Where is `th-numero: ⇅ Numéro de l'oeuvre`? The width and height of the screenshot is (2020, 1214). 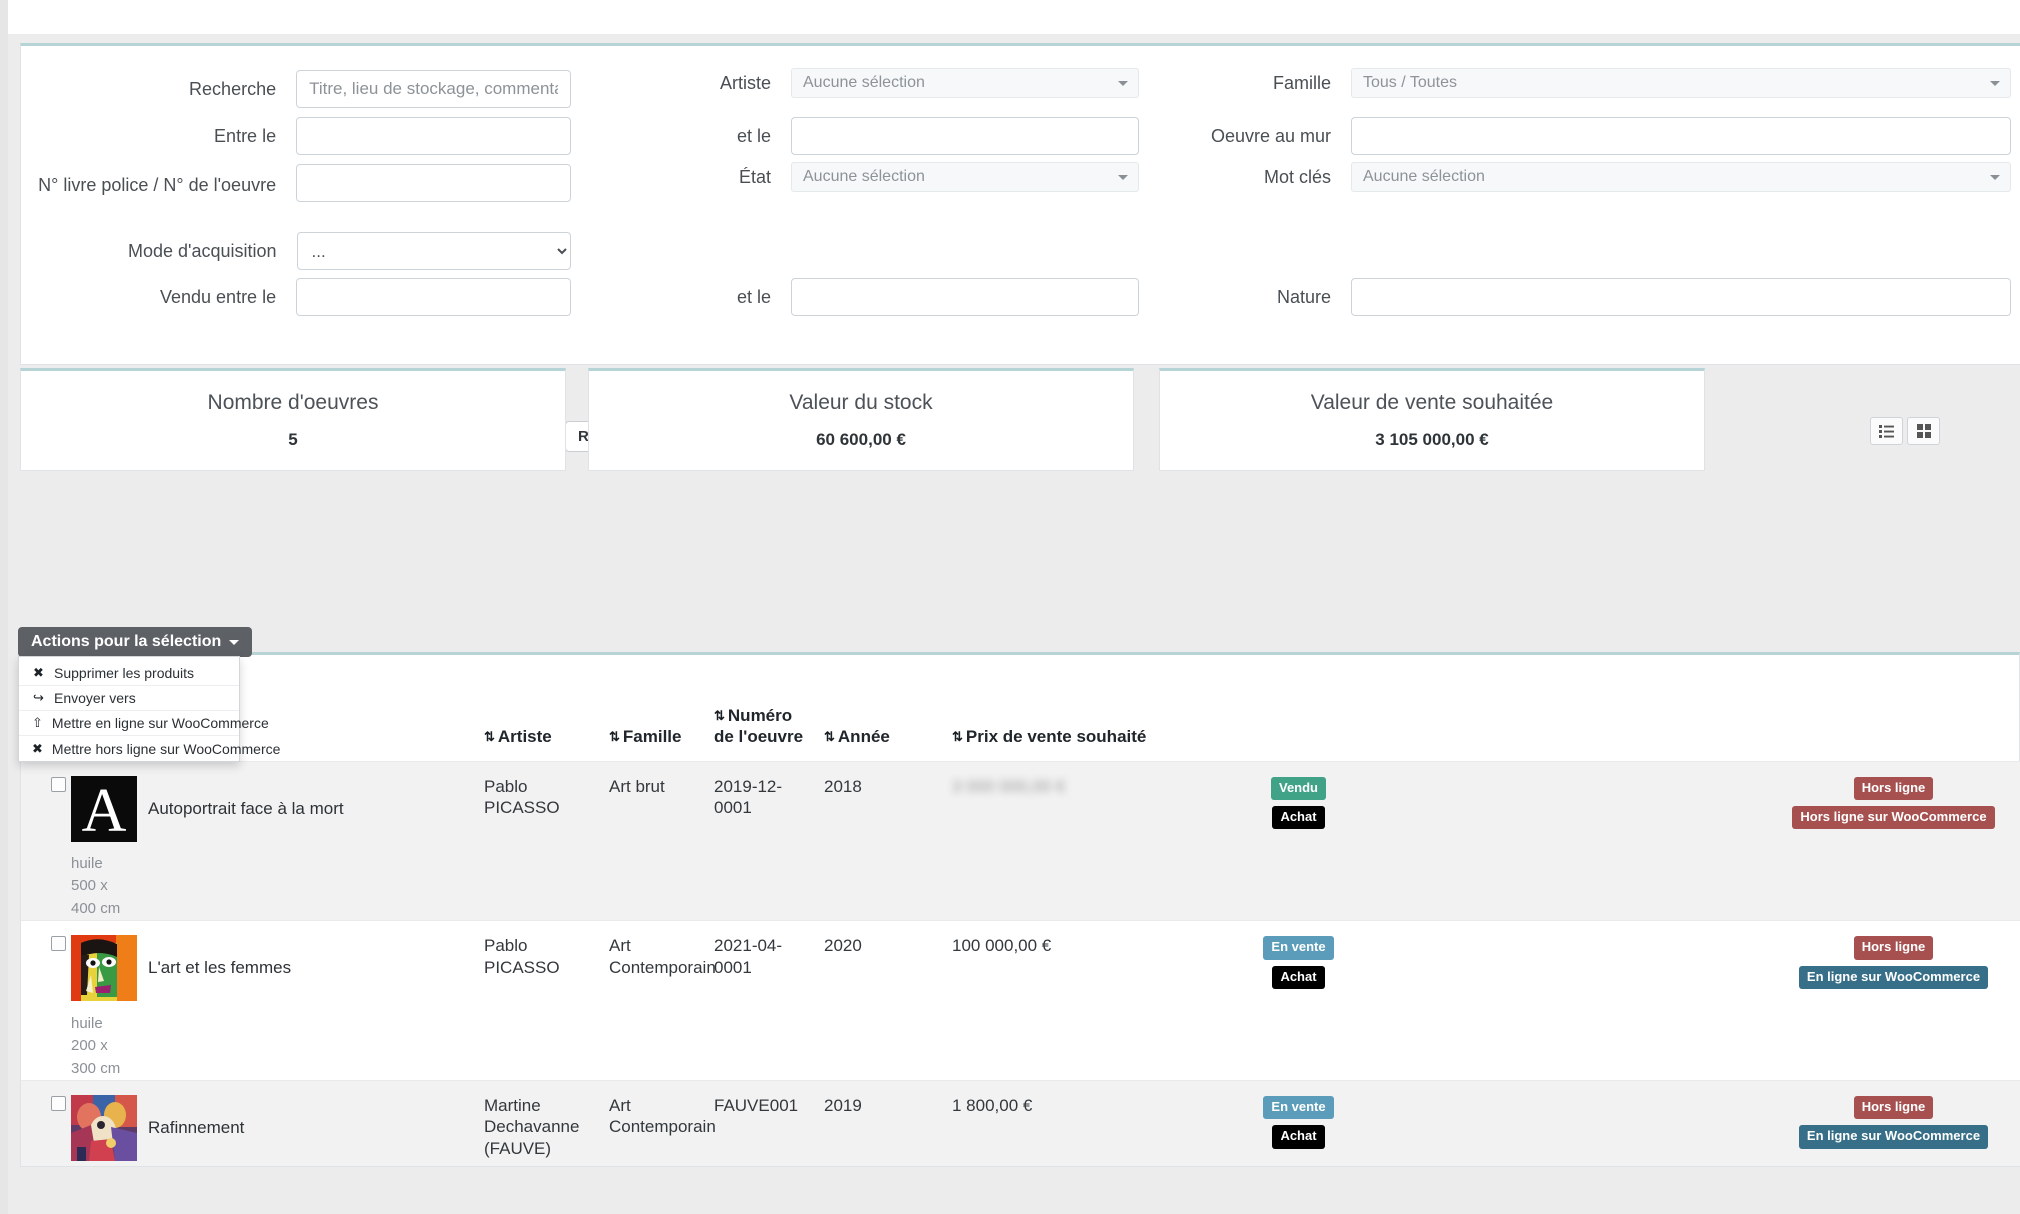
th-numero: ⇅ Numéro de l'oeuvre is located at coordinates (763, 708).